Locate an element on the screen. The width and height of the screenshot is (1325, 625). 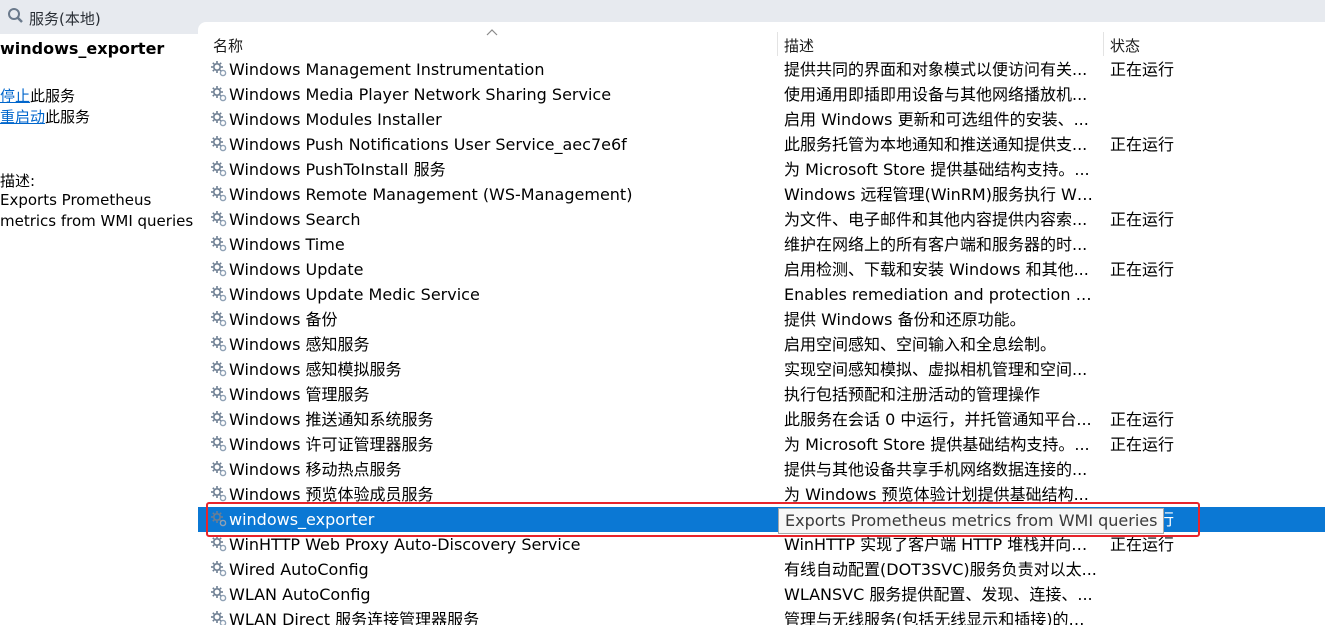
table-row: Windows 备份 提供 Windows 备份和还原功能。 is located at coordinates (761, 319).